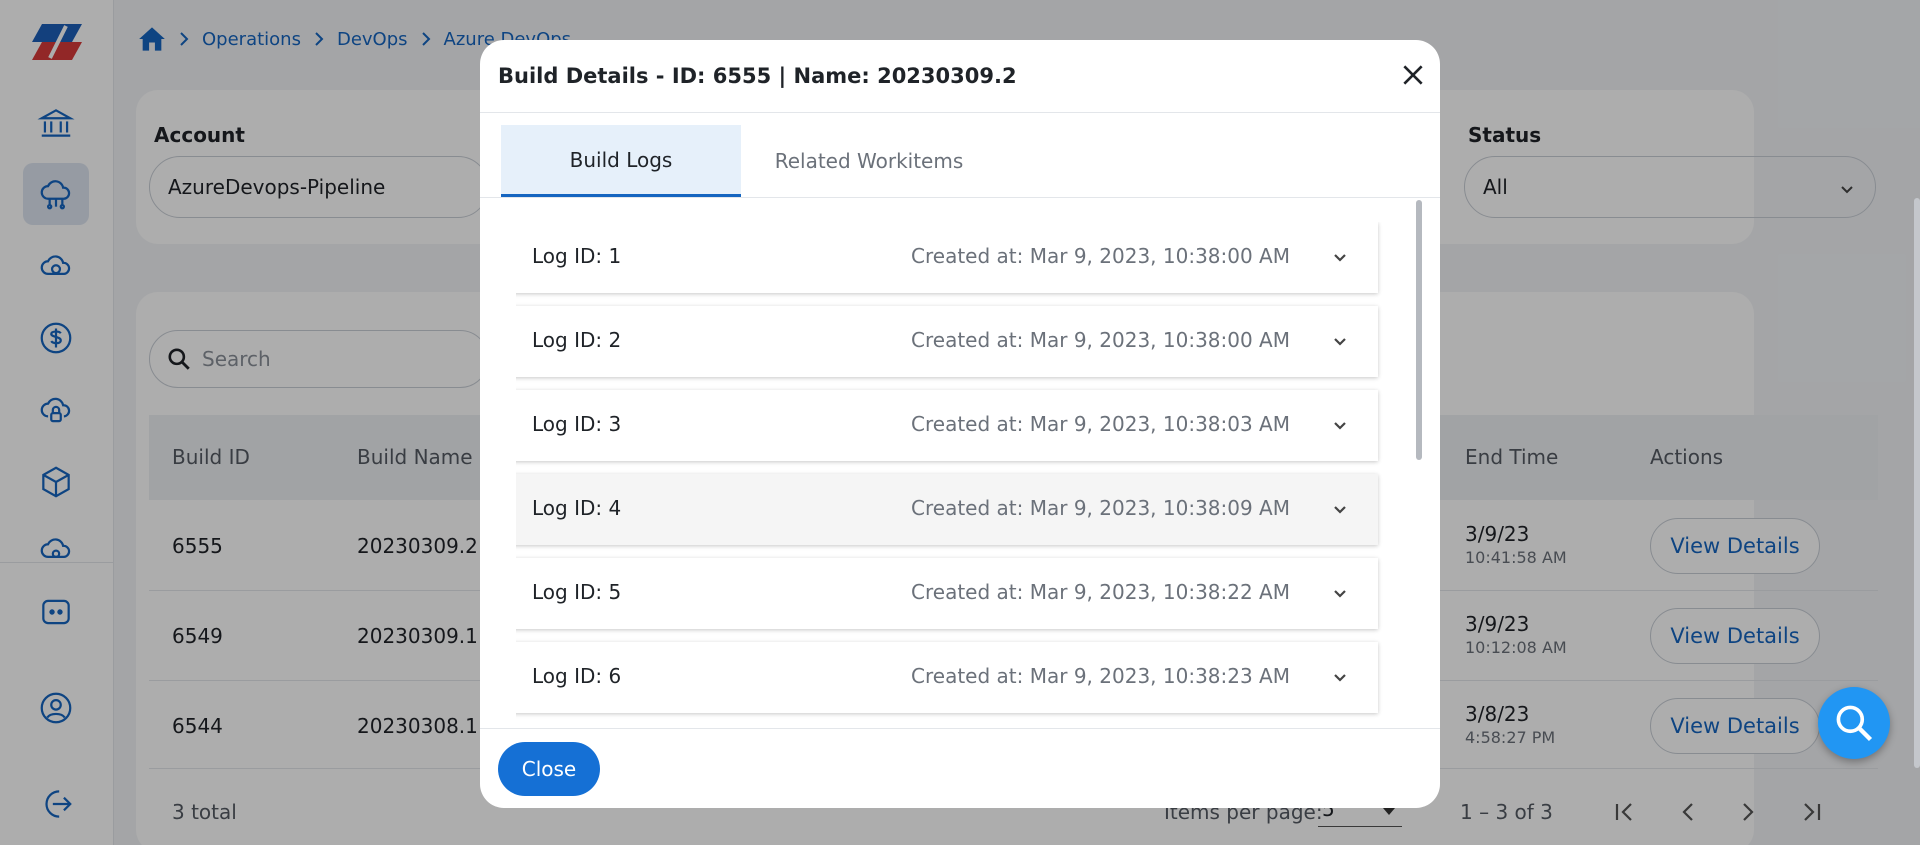 The width and height of the screenshot is (1920, 845). I want to click on log-id: Log ID: 6, so click(577, 676).